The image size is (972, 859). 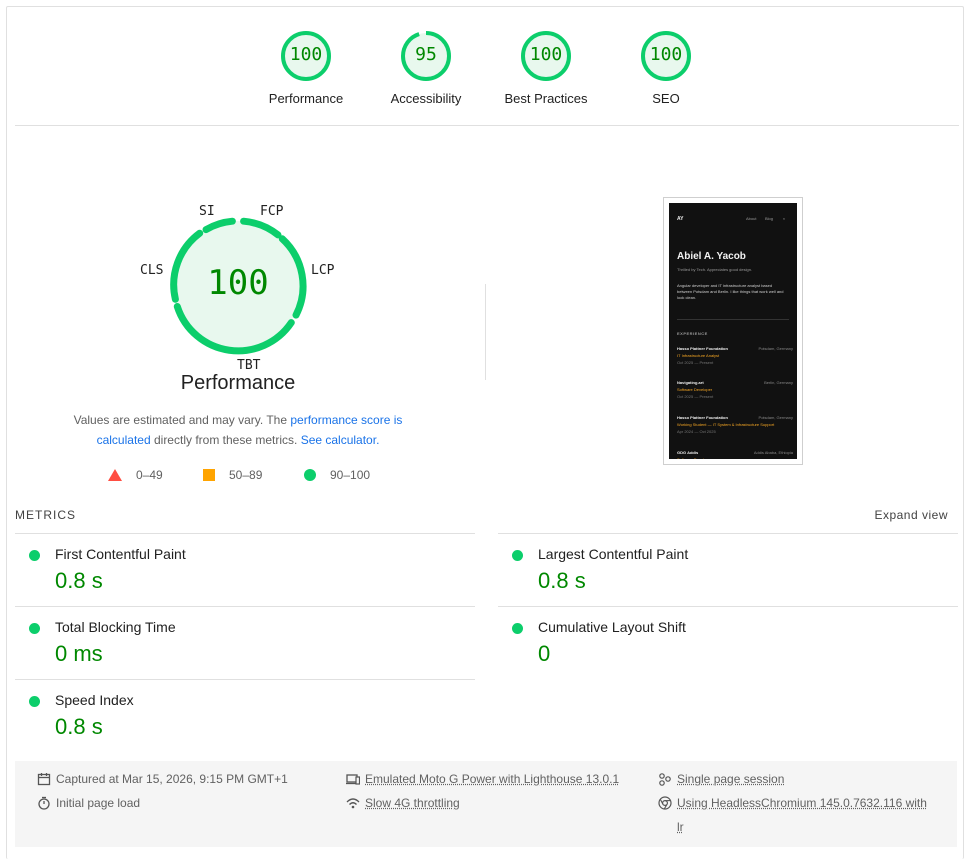 What do you see at coordinates (698, 355) in the screenshot?
I see `job-role: IT Infrastructure Analyst` at bounding box center [698, 355].